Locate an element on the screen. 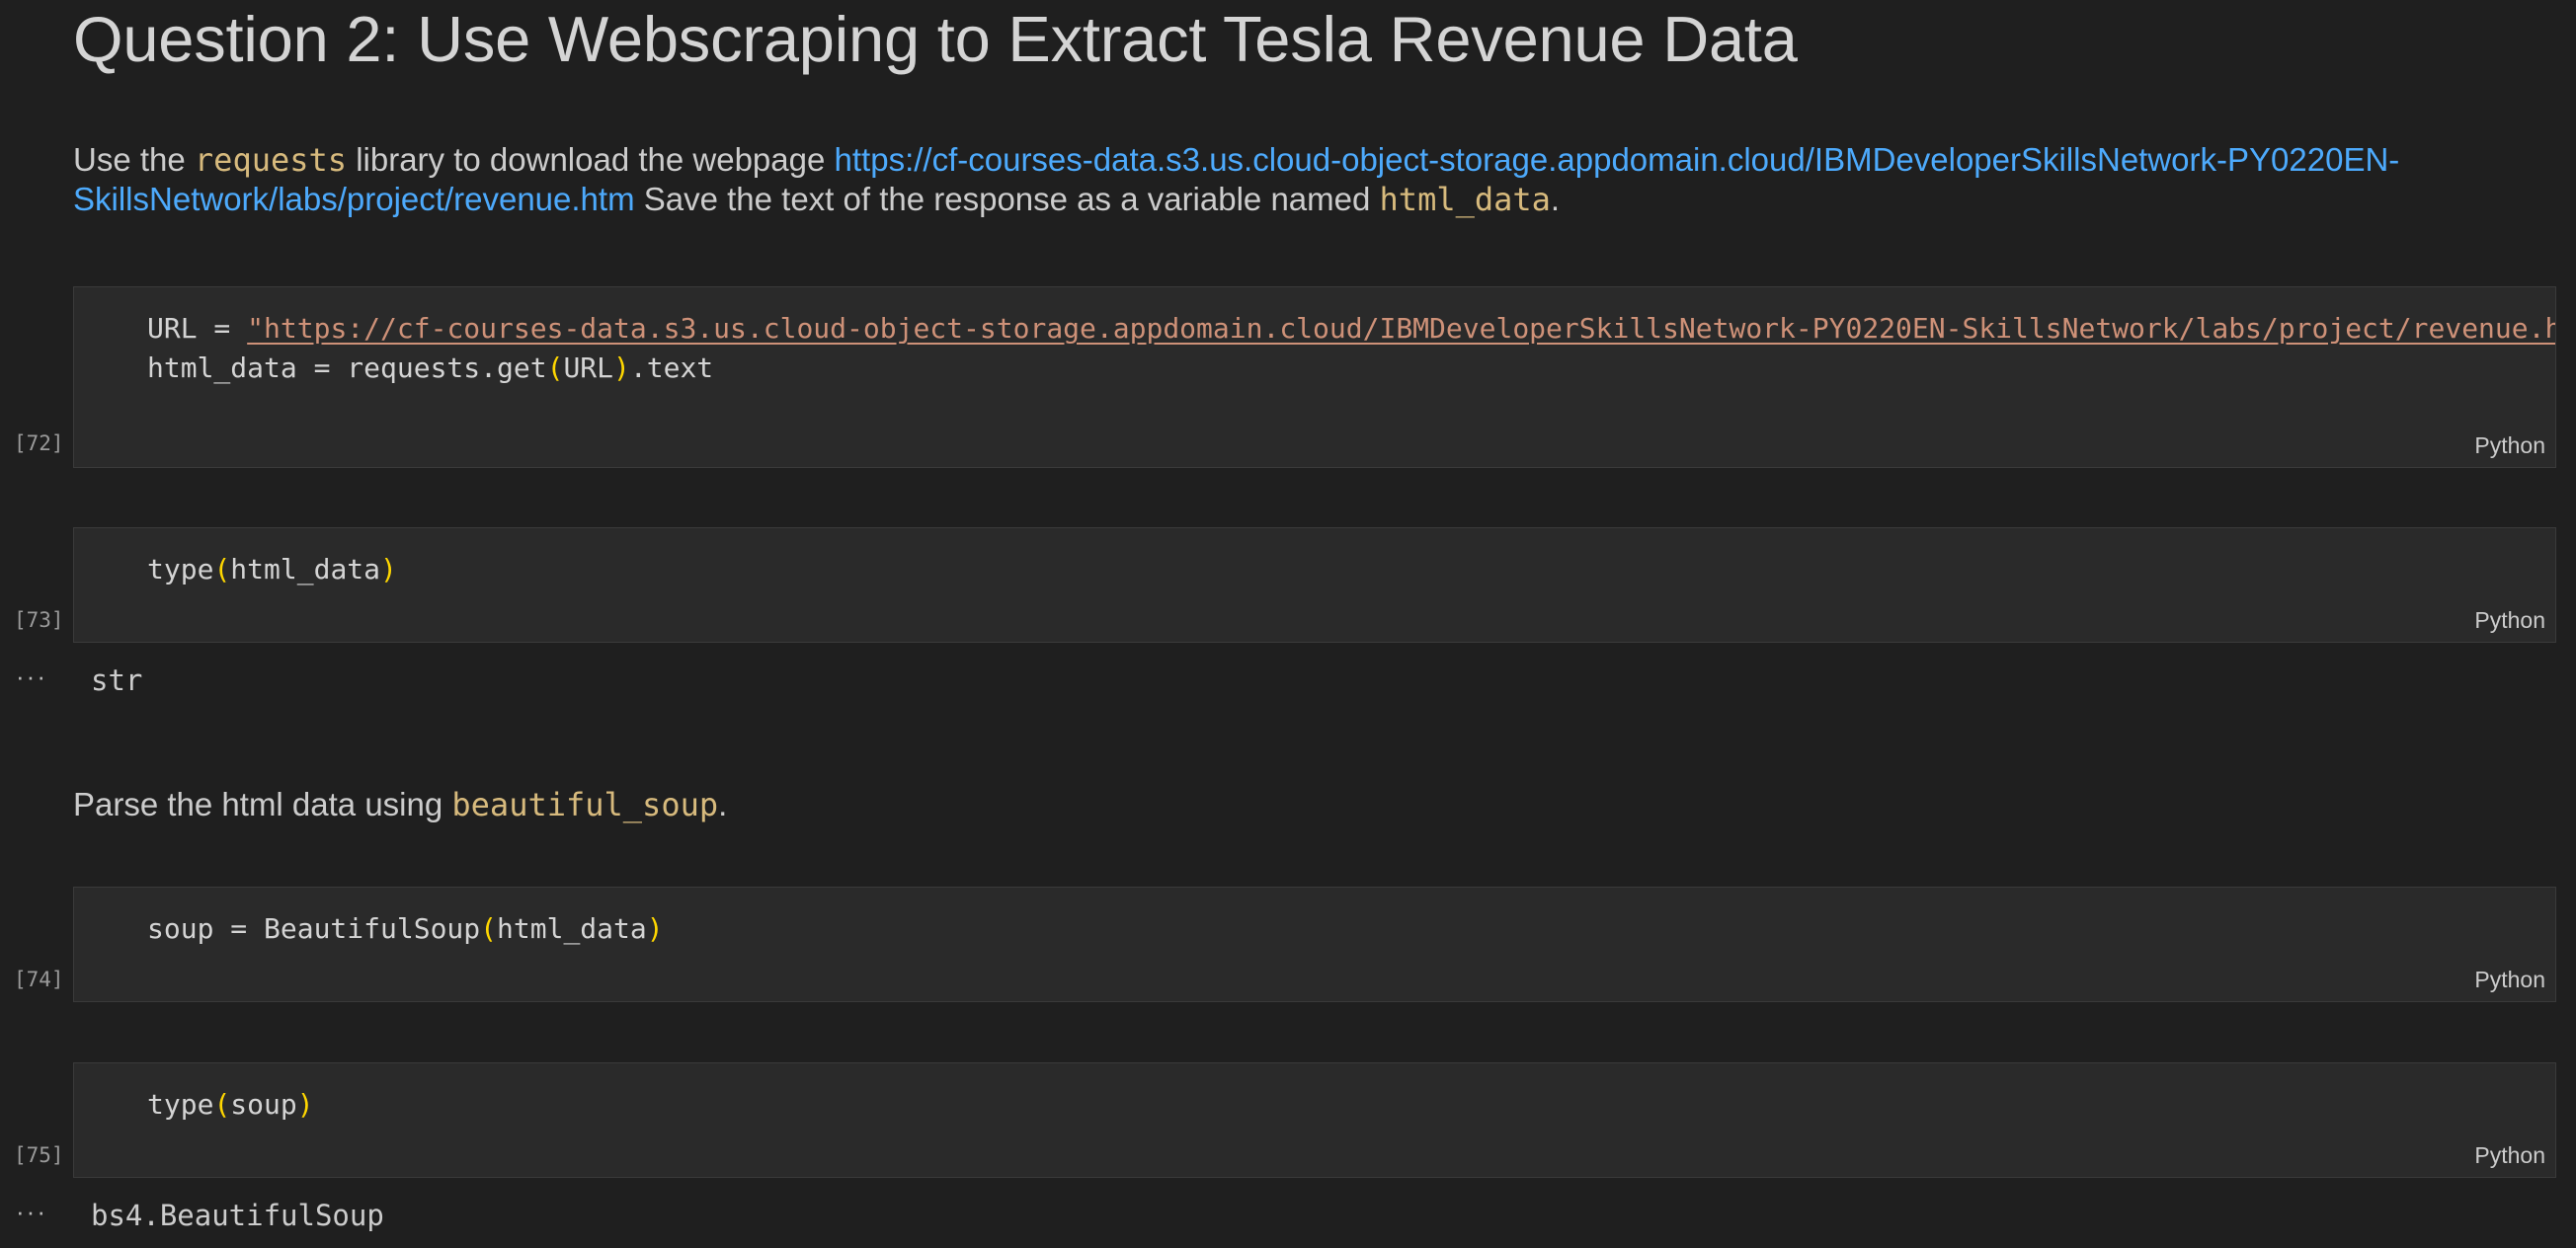 The width and height of the screenshot is (2576, 1248). cell-output: str is located at coordinates (117, 680).